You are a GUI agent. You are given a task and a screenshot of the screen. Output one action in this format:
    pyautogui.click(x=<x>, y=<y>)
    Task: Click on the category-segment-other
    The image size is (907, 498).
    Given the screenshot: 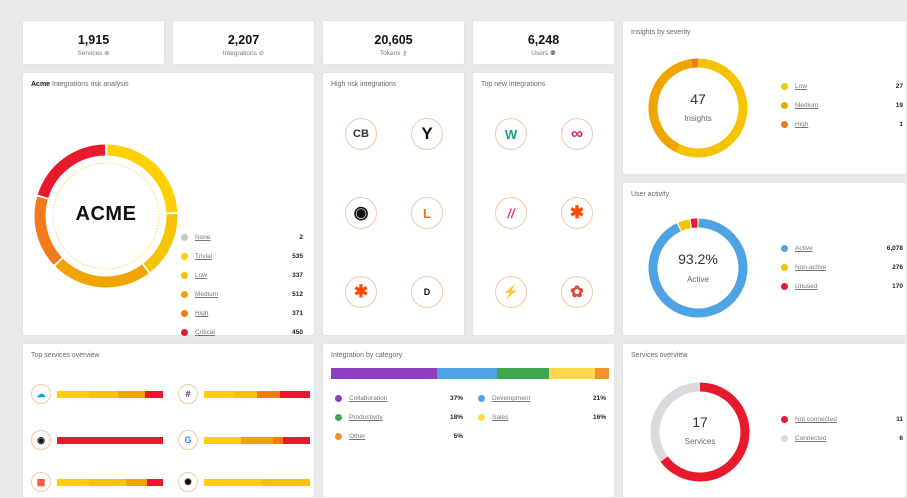 What is the action you would take?
    pyautogui.click(x=601, y=373)
    